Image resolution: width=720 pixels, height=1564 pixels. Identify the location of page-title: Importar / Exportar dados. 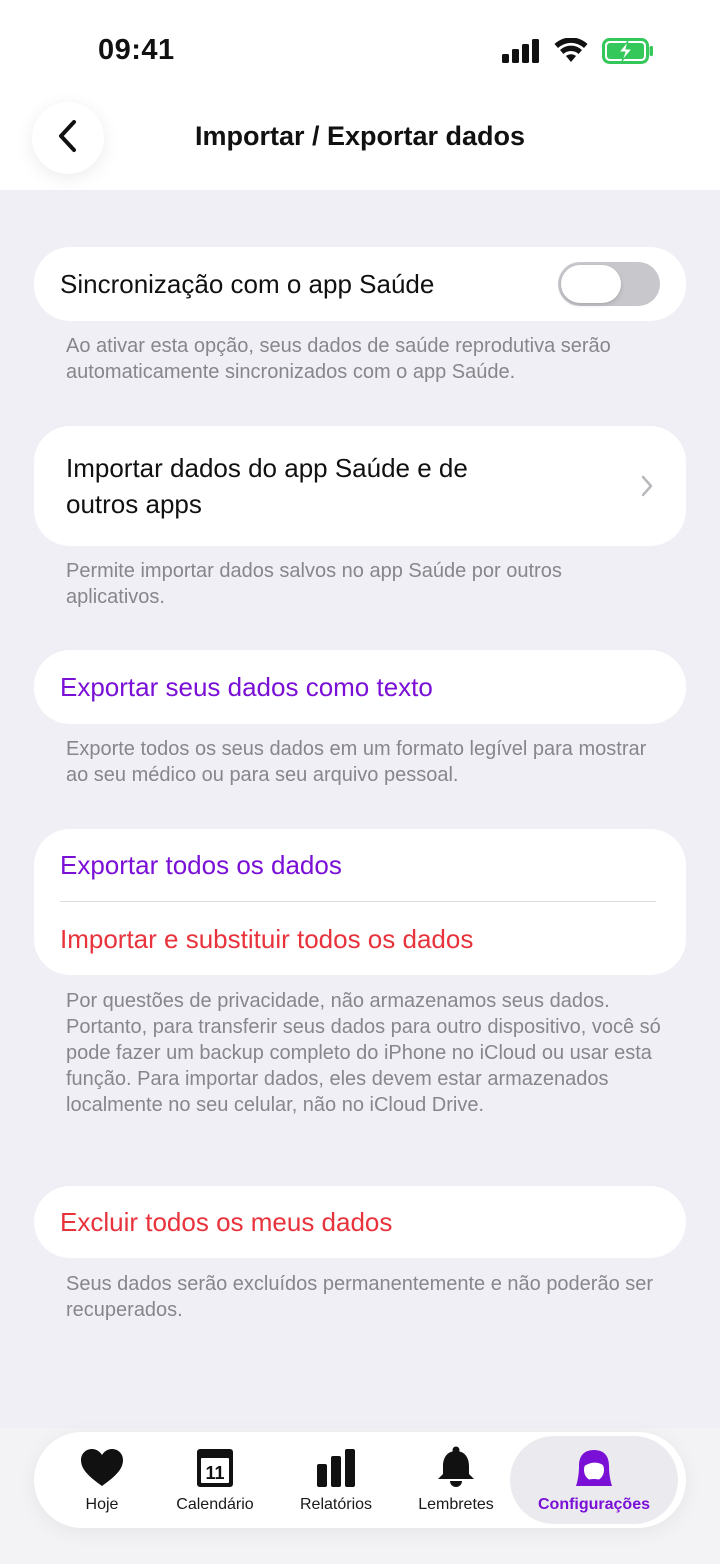
(360, 136).